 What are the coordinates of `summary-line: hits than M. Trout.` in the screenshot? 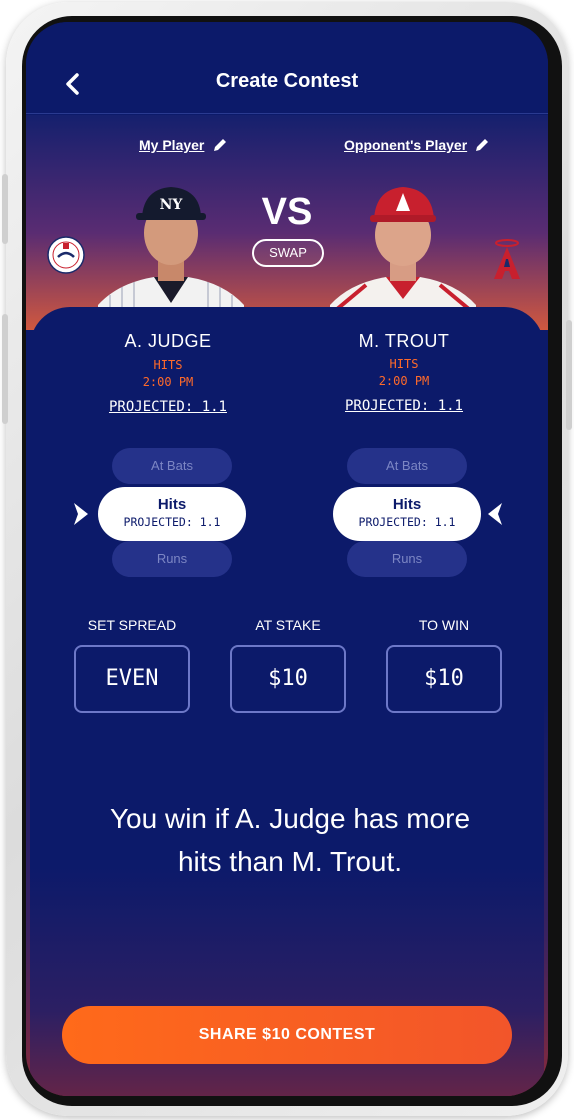 It's located at (290, 861).